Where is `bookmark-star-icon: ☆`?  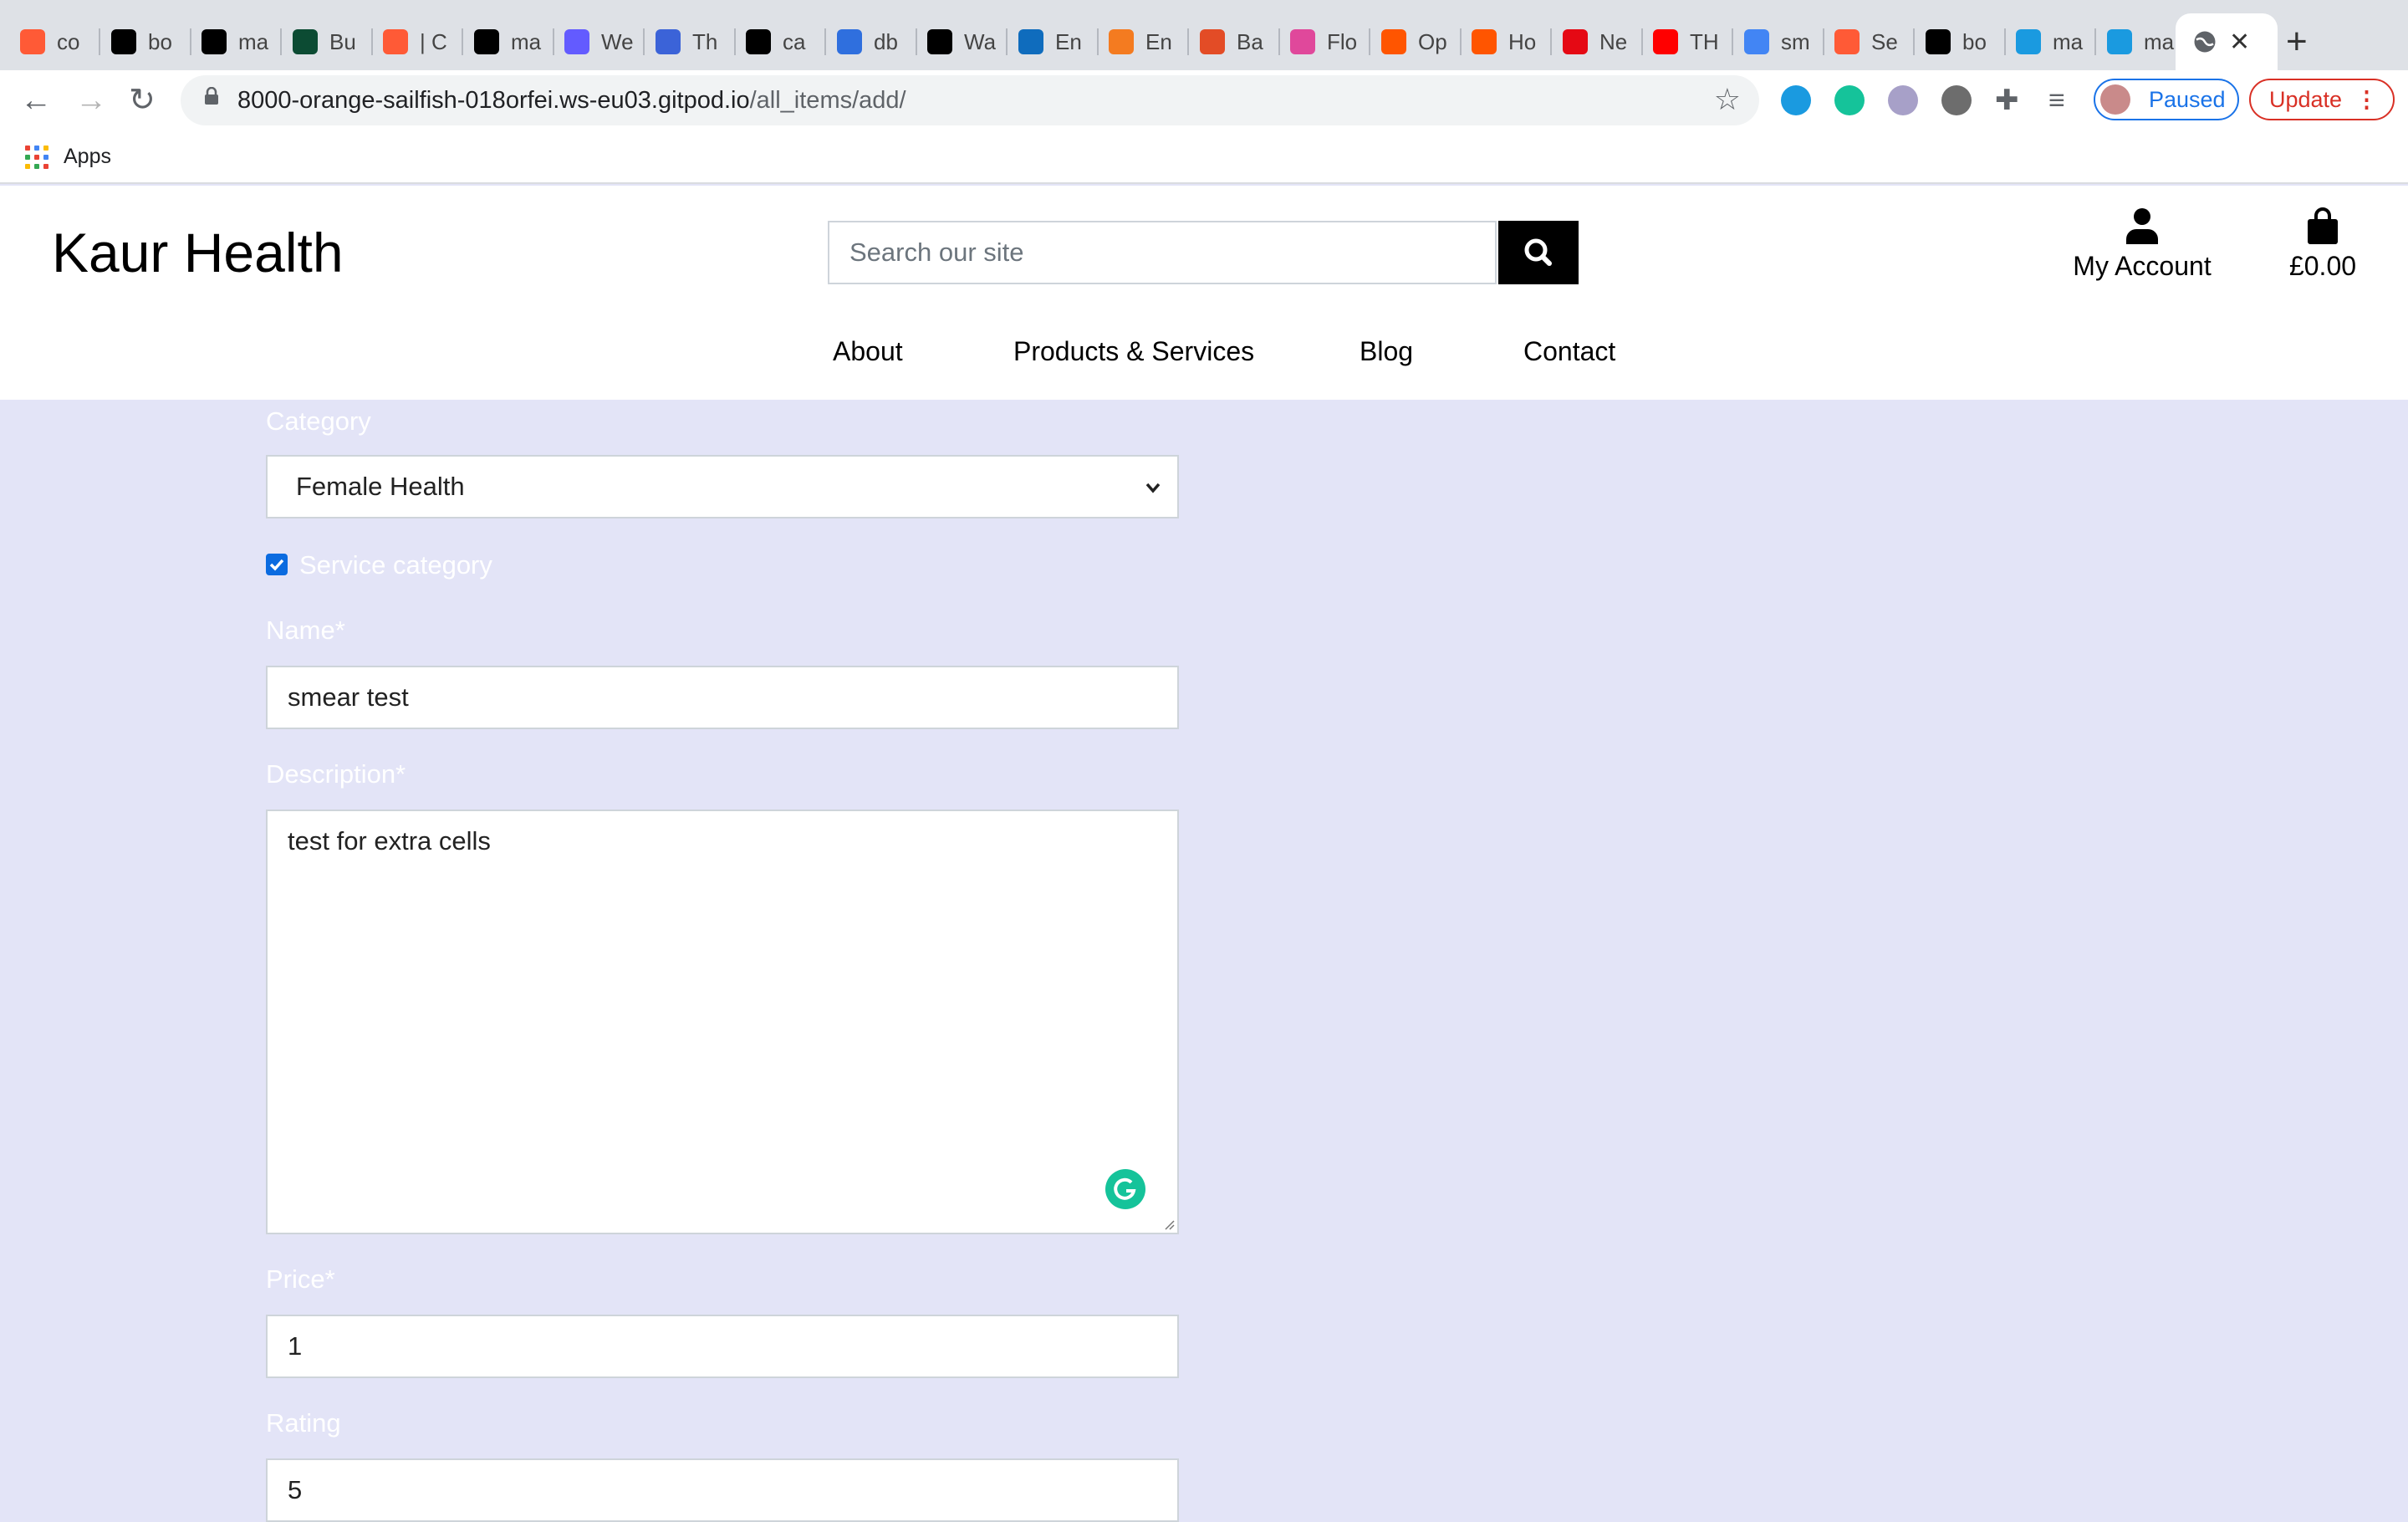 bookmark-star-icon: ☆ is located at coordinates (1727, 99).